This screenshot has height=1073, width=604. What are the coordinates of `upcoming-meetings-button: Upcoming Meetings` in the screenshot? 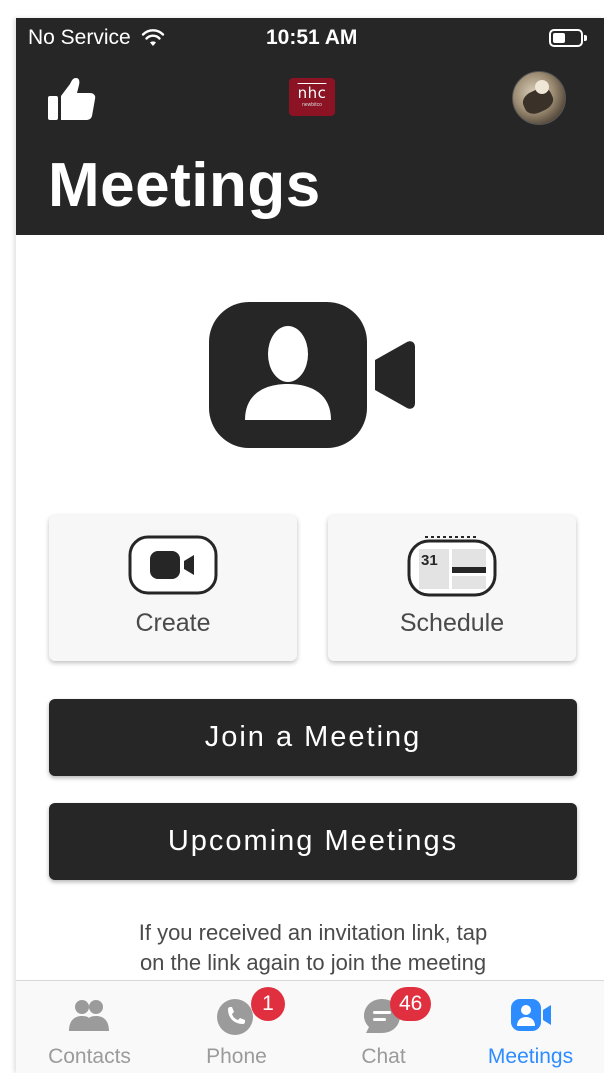 It's located at (313, 841).